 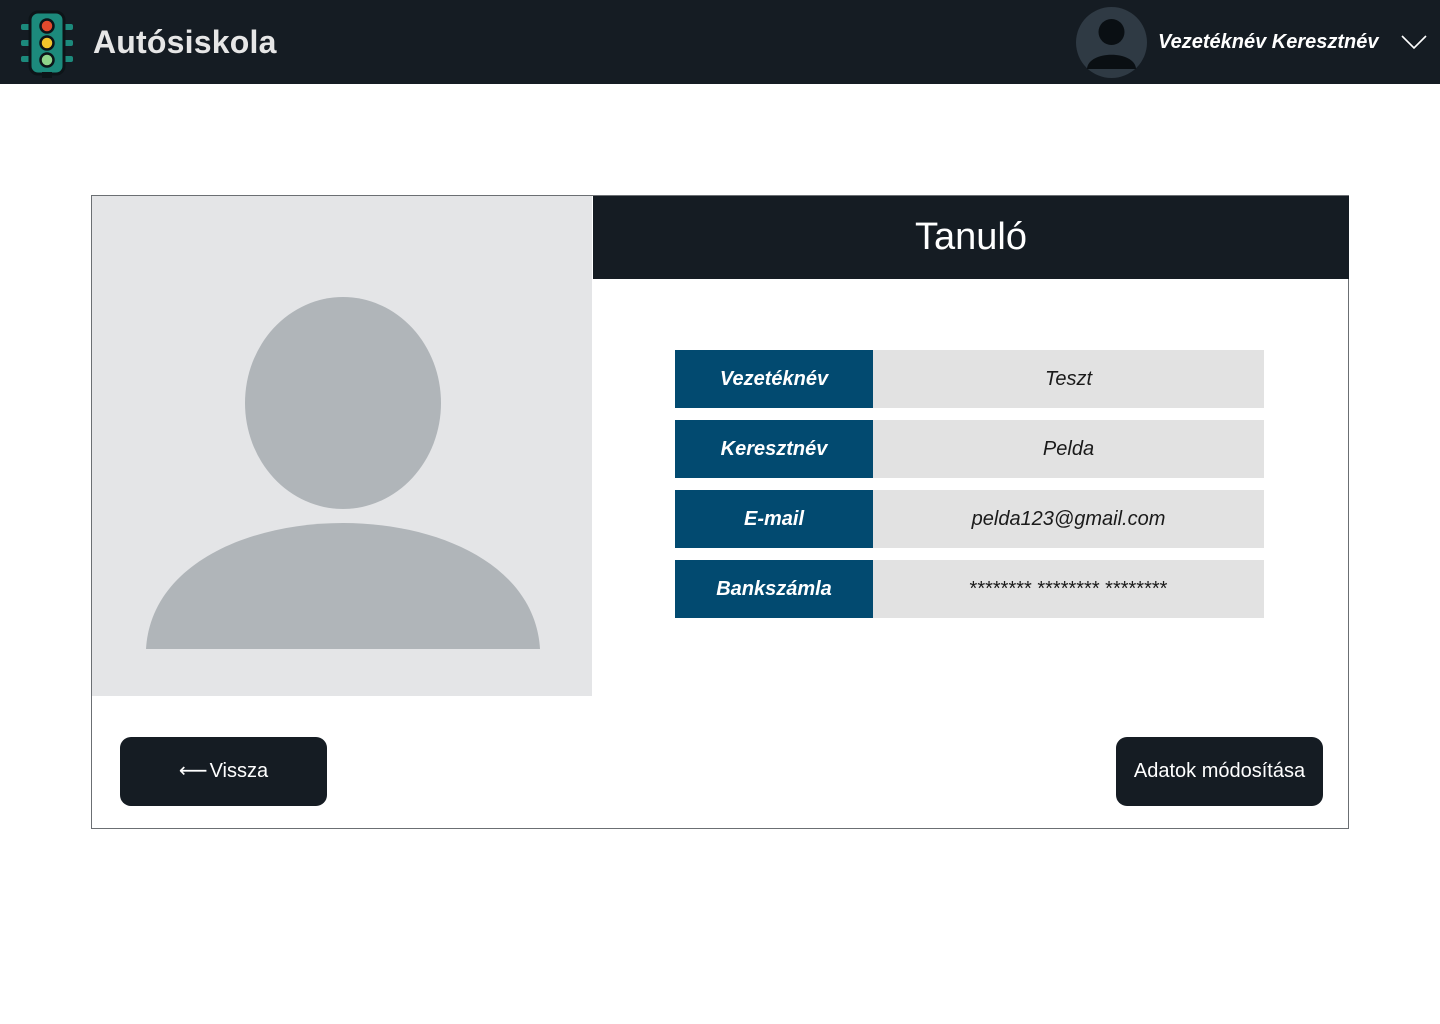 I want to click on chevron-down-icon, so click(x=1414, y=42).